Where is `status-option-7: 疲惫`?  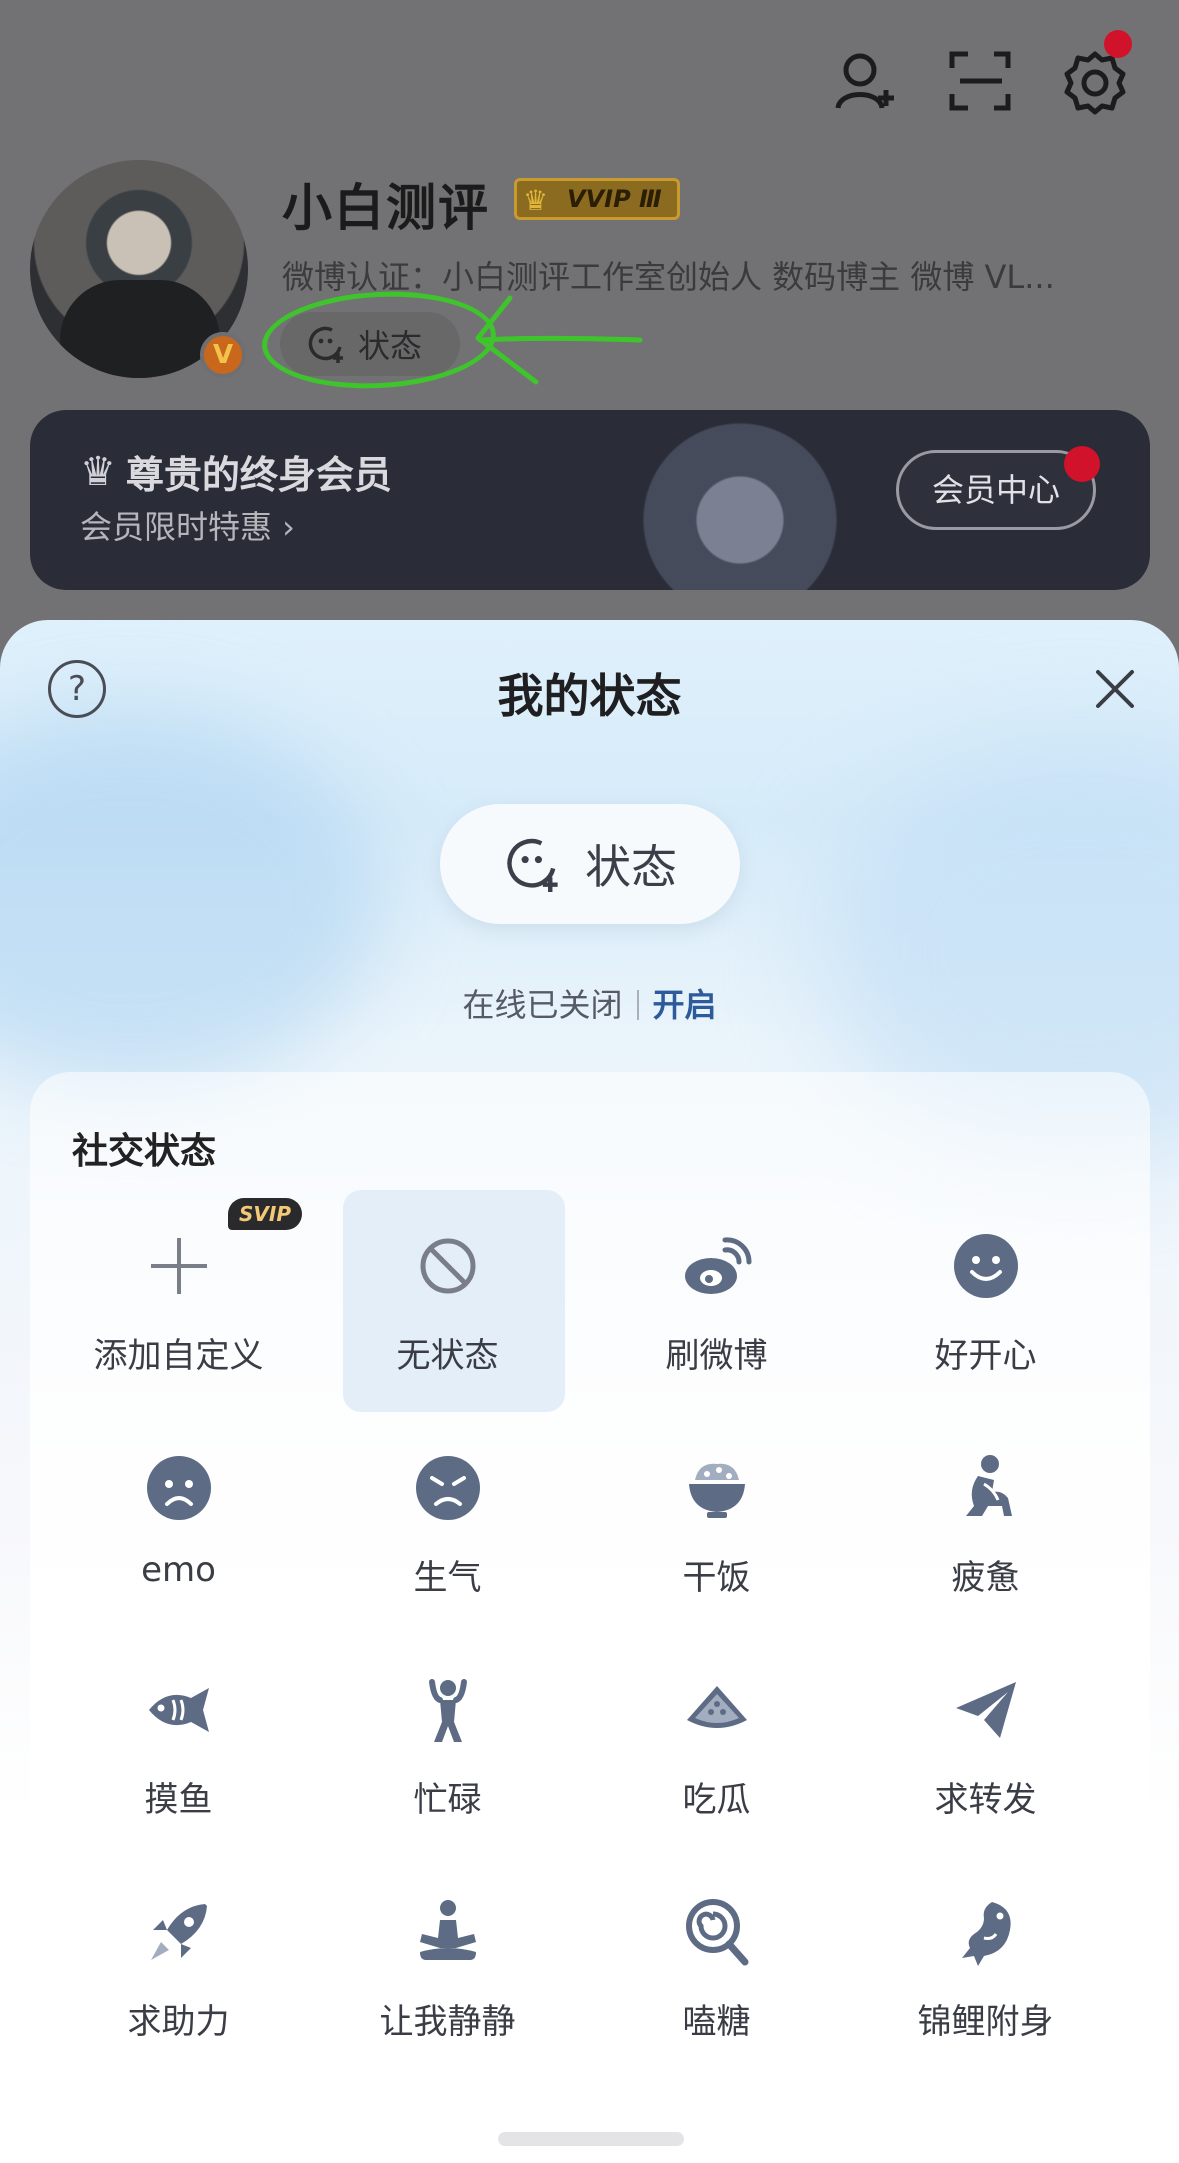
status-option-7: 疲惫 is located at coordinates (985, 1523).